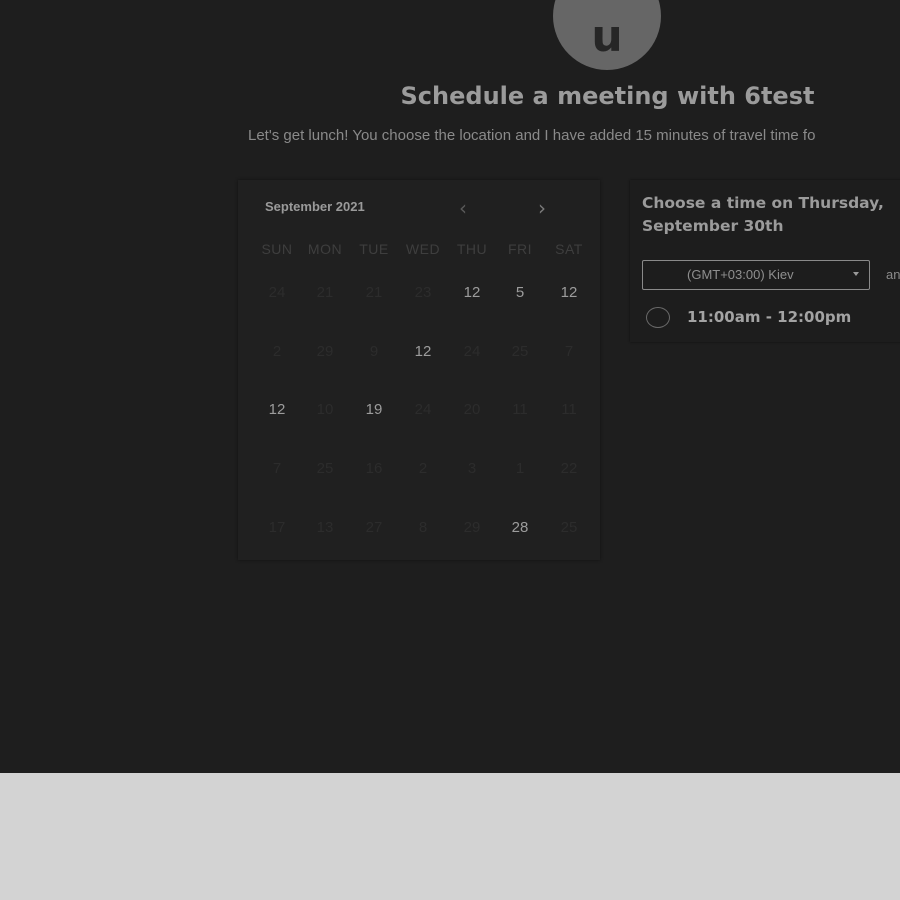 This screenshot has height=900, width=900. What do you see at coordinates (315, 206) in the screenshot?
I see `calendar-month-label: September 2021` at bounding box center [315, 206].